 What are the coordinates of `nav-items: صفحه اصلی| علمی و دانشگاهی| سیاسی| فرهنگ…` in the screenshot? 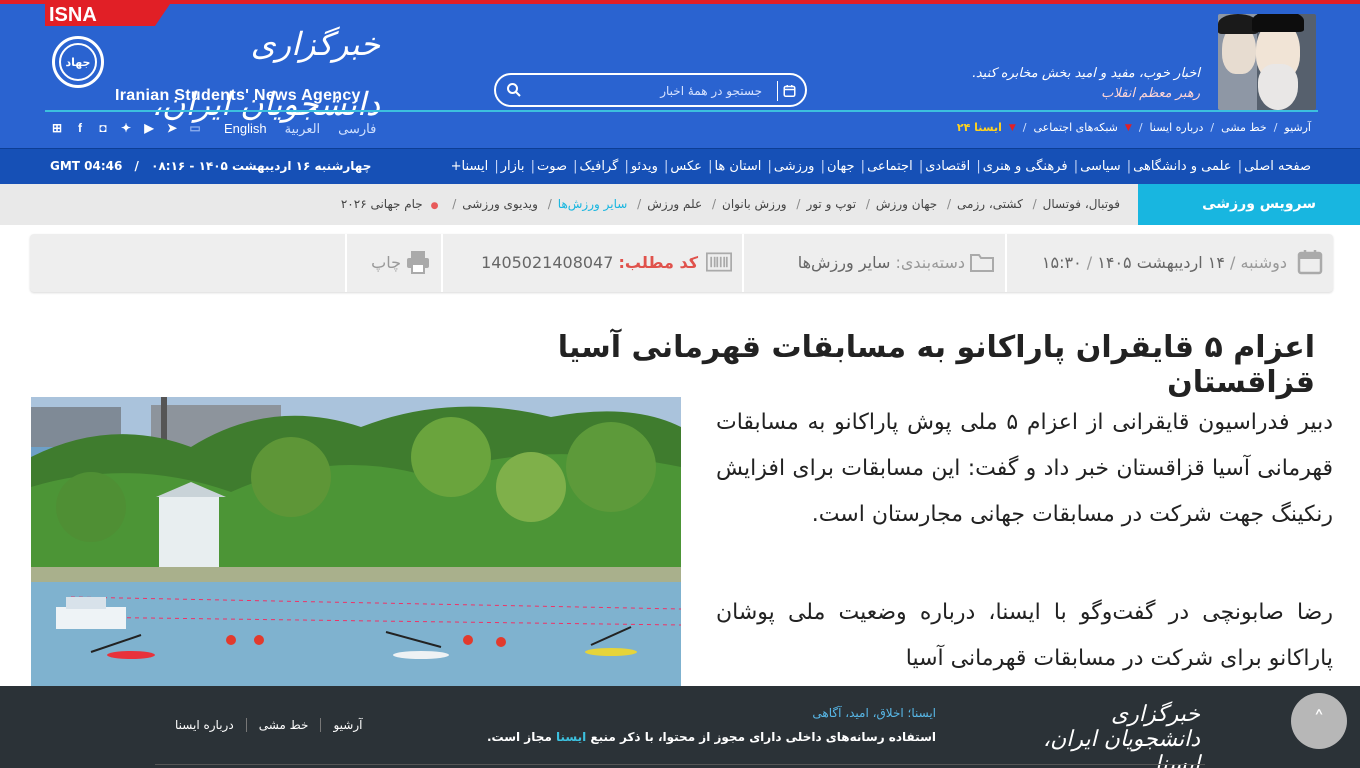 It's located at (880, 166).